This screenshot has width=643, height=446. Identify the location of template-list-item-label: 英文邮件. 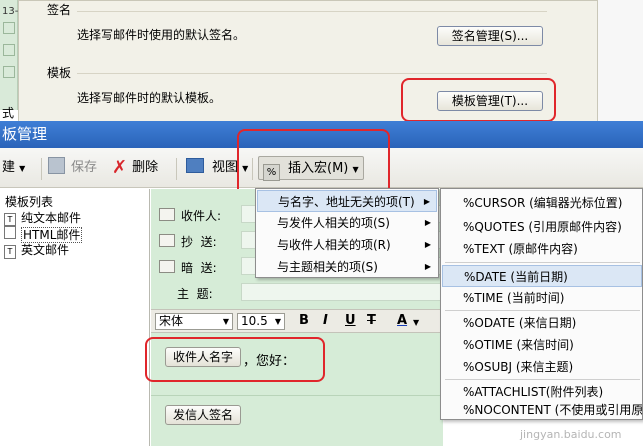
(45, 250).